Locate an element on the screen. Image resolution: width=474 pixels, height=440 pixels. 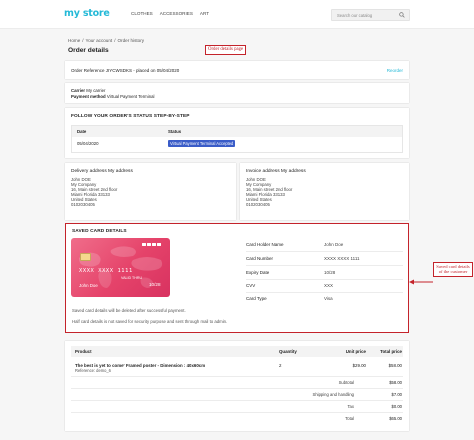
payment-value: Virtual Payment Terminal is located at coordinates (130, 96).